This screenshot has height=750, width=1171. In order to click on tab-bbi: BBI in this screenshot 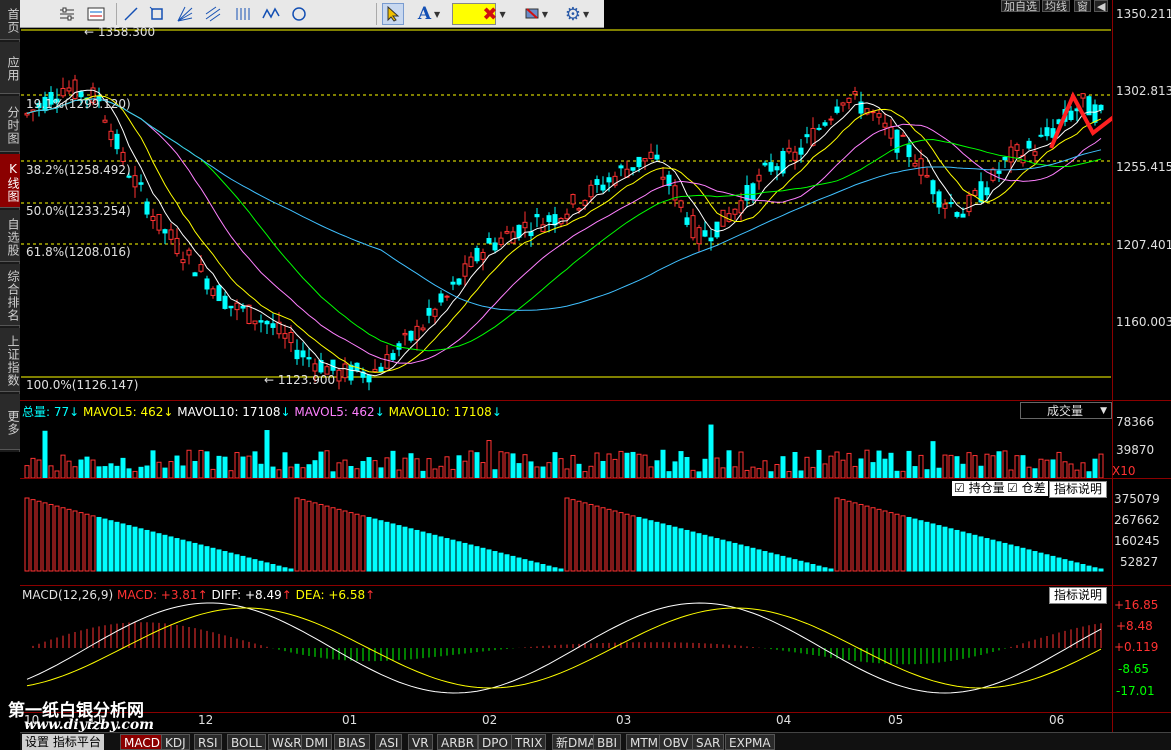, I will do `click(607, 742)`.